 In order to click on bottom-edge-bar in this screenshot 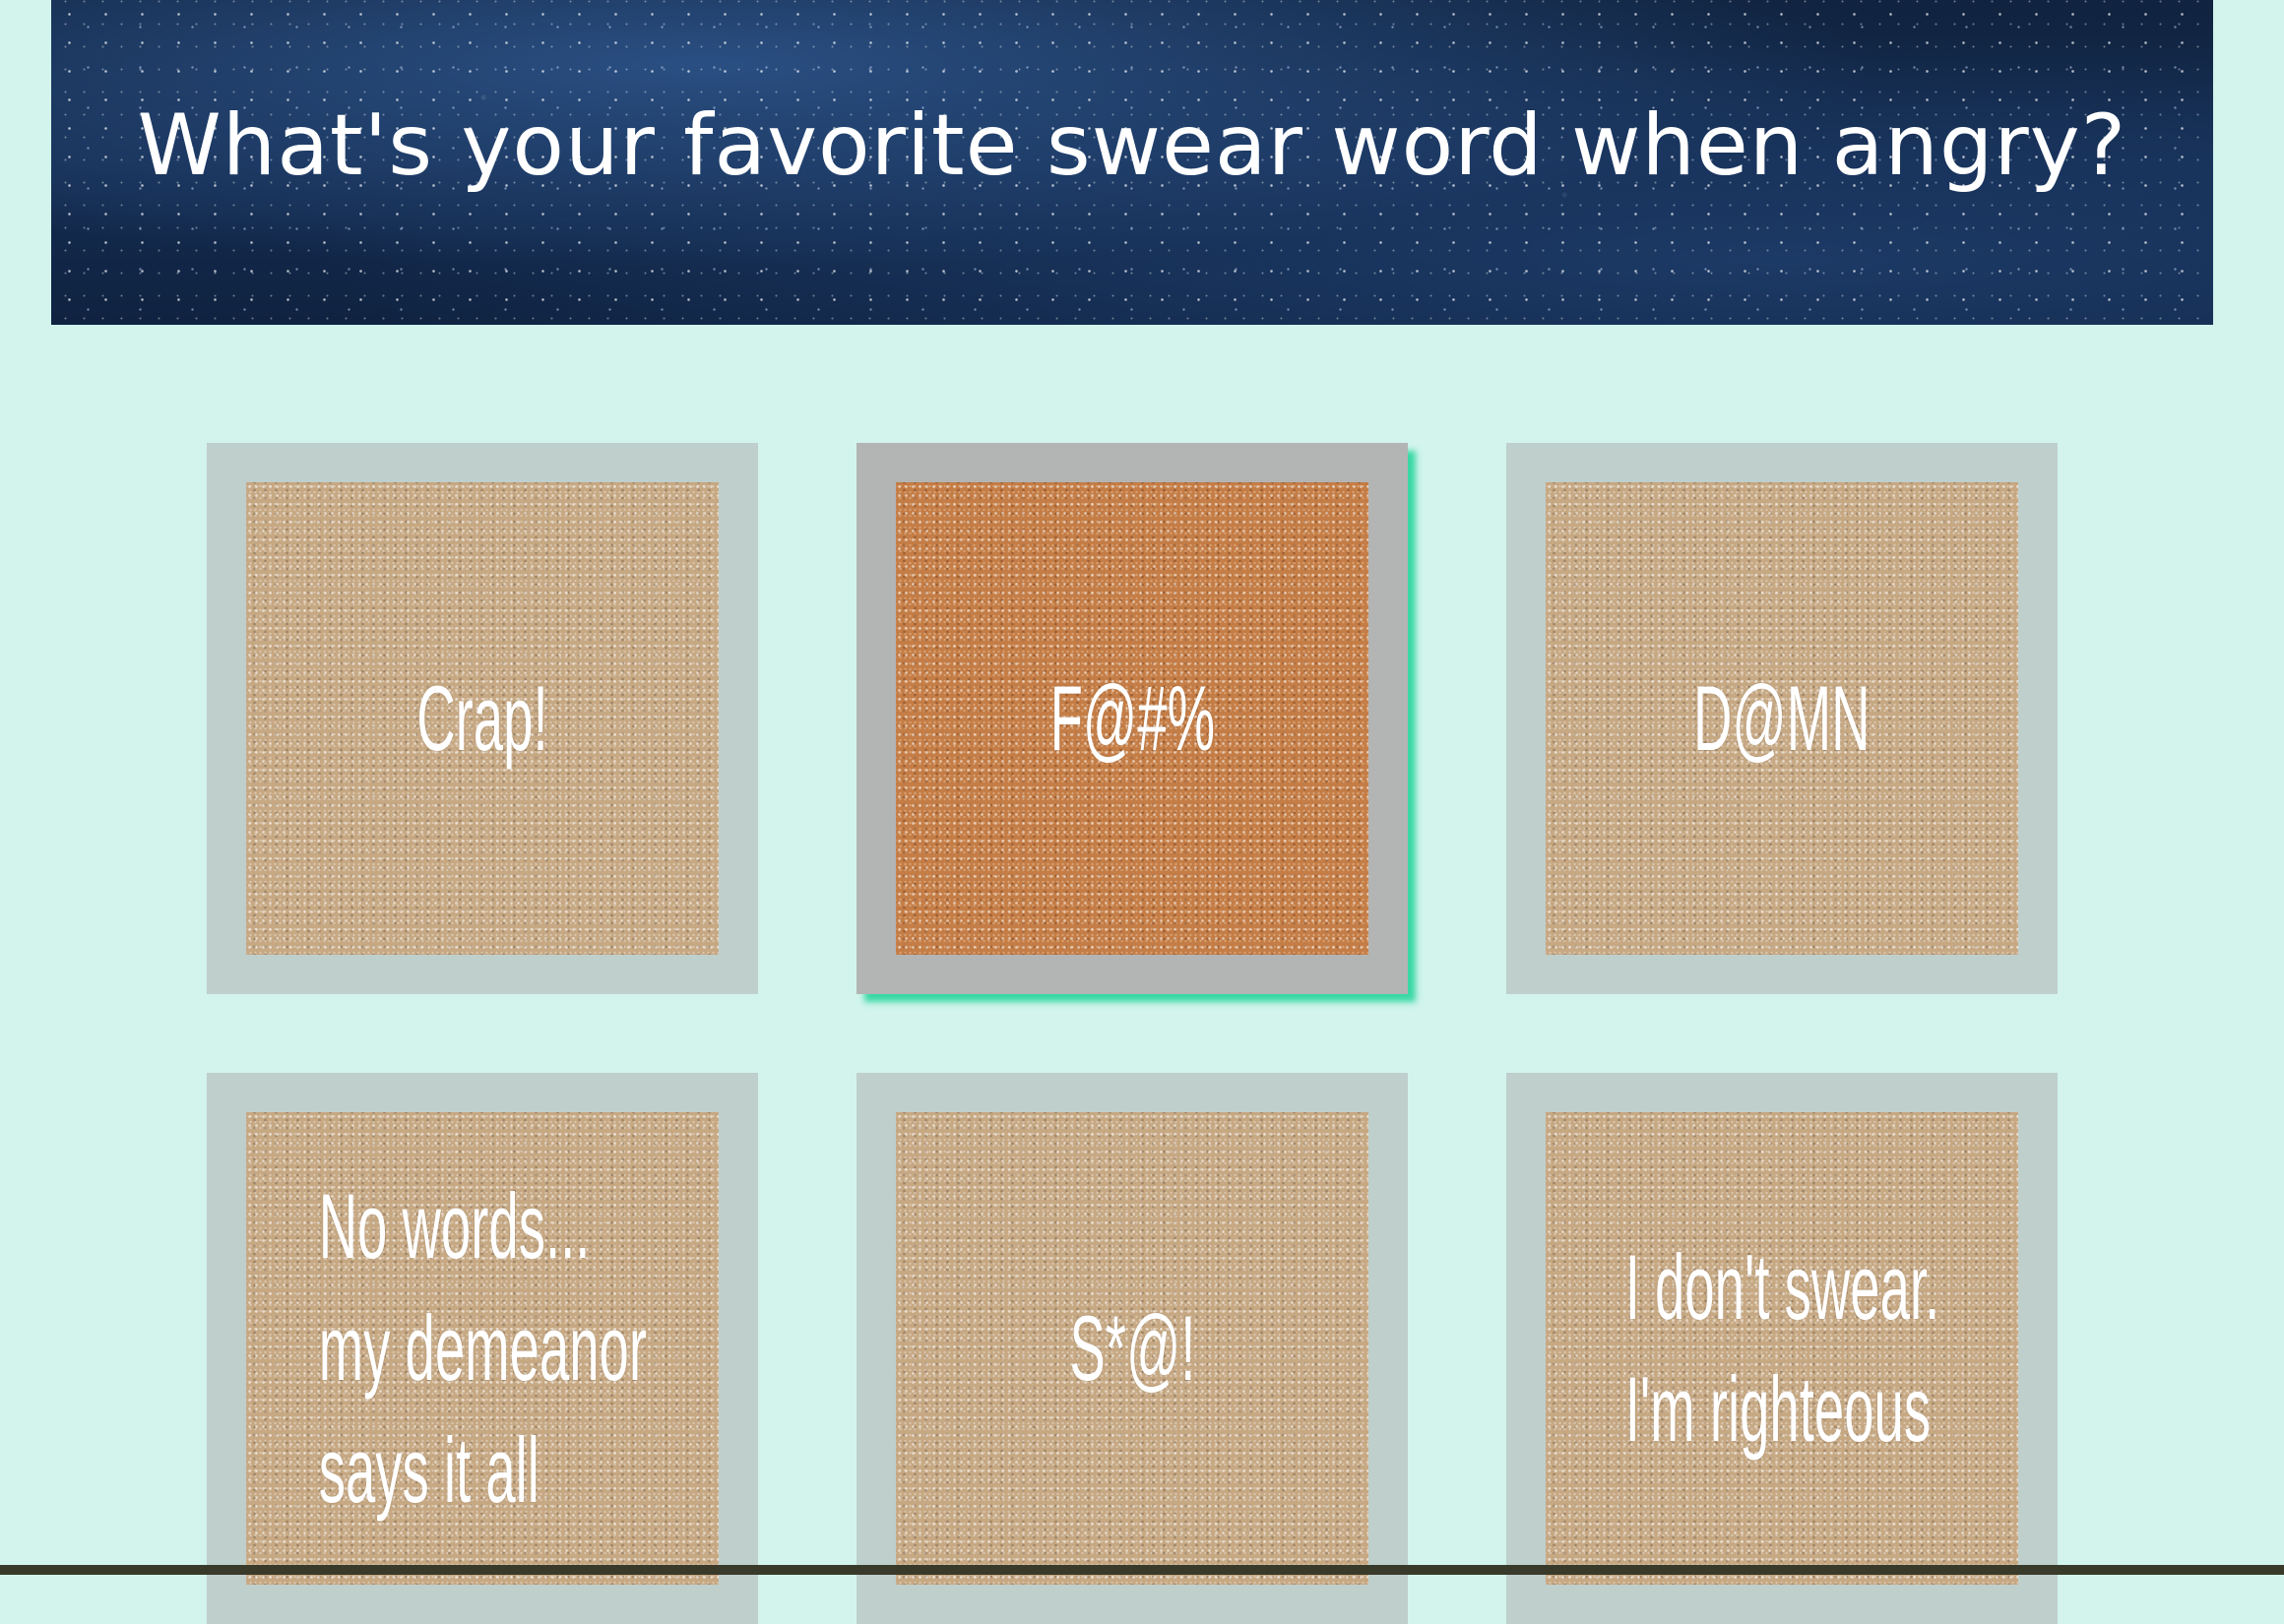, I will do `click(1142, 1570)`.